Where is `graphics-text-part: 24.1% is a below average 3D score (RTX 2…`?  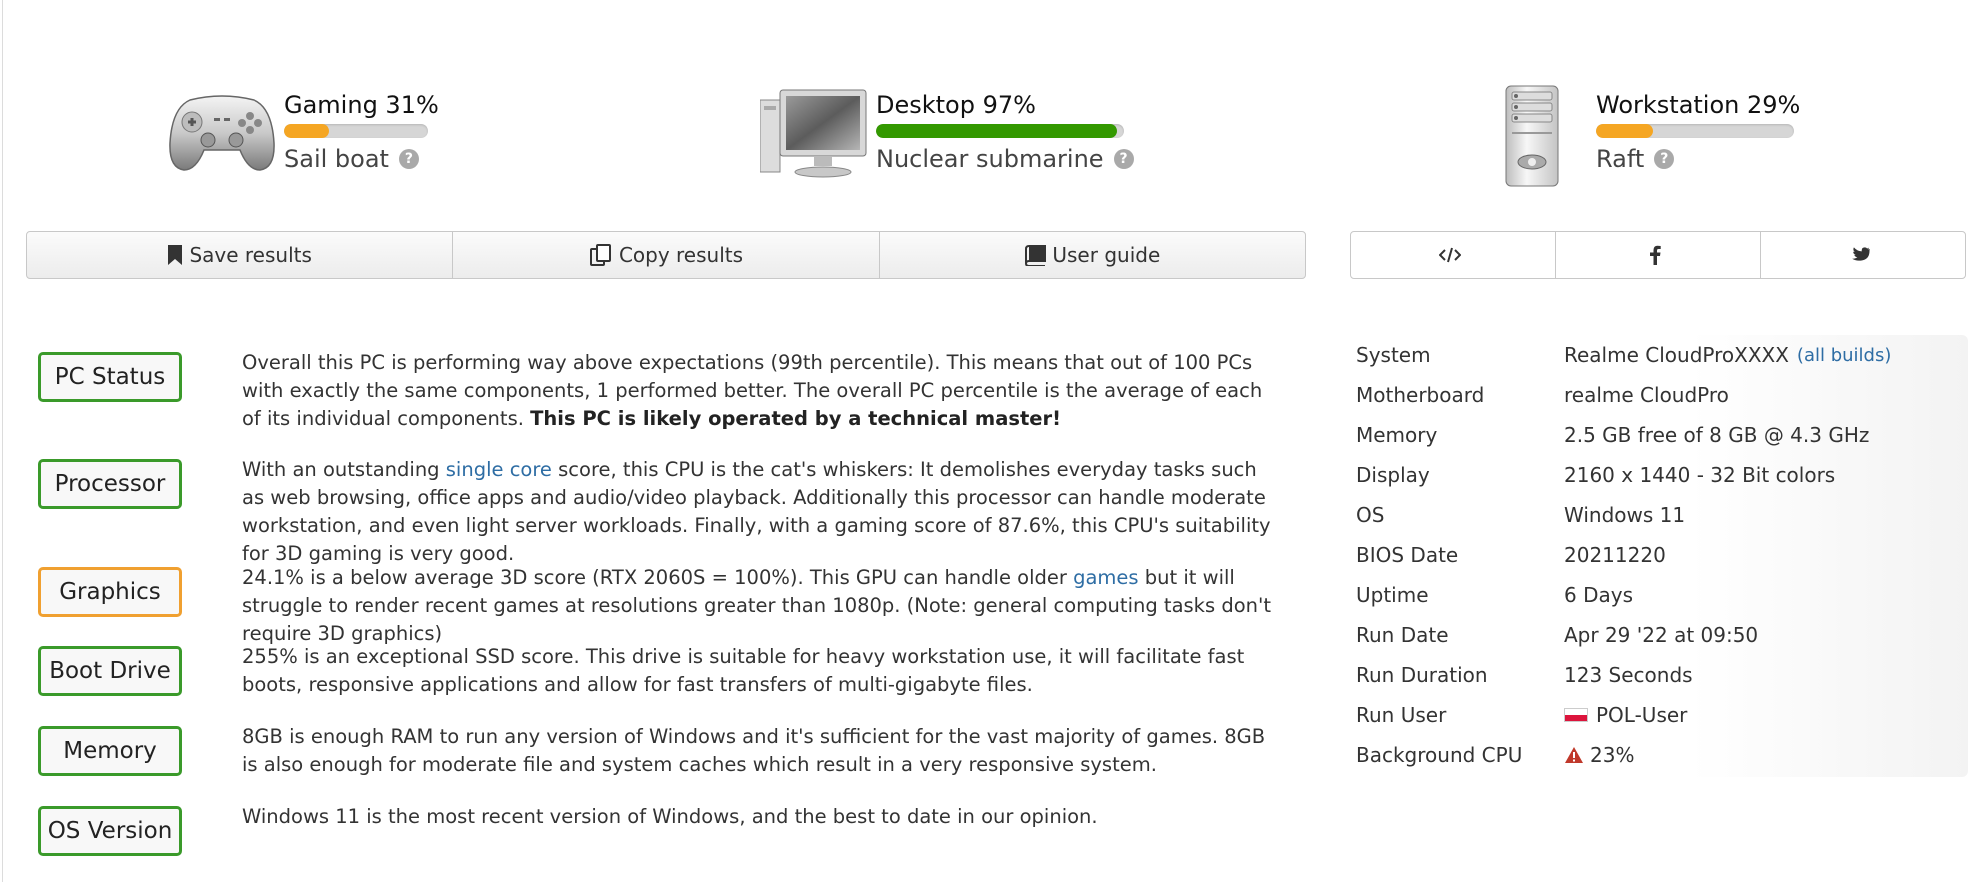 graphics-text-part: 24.1% is a below average 3D score (RTX 2… is located at coordinates (658, 577).